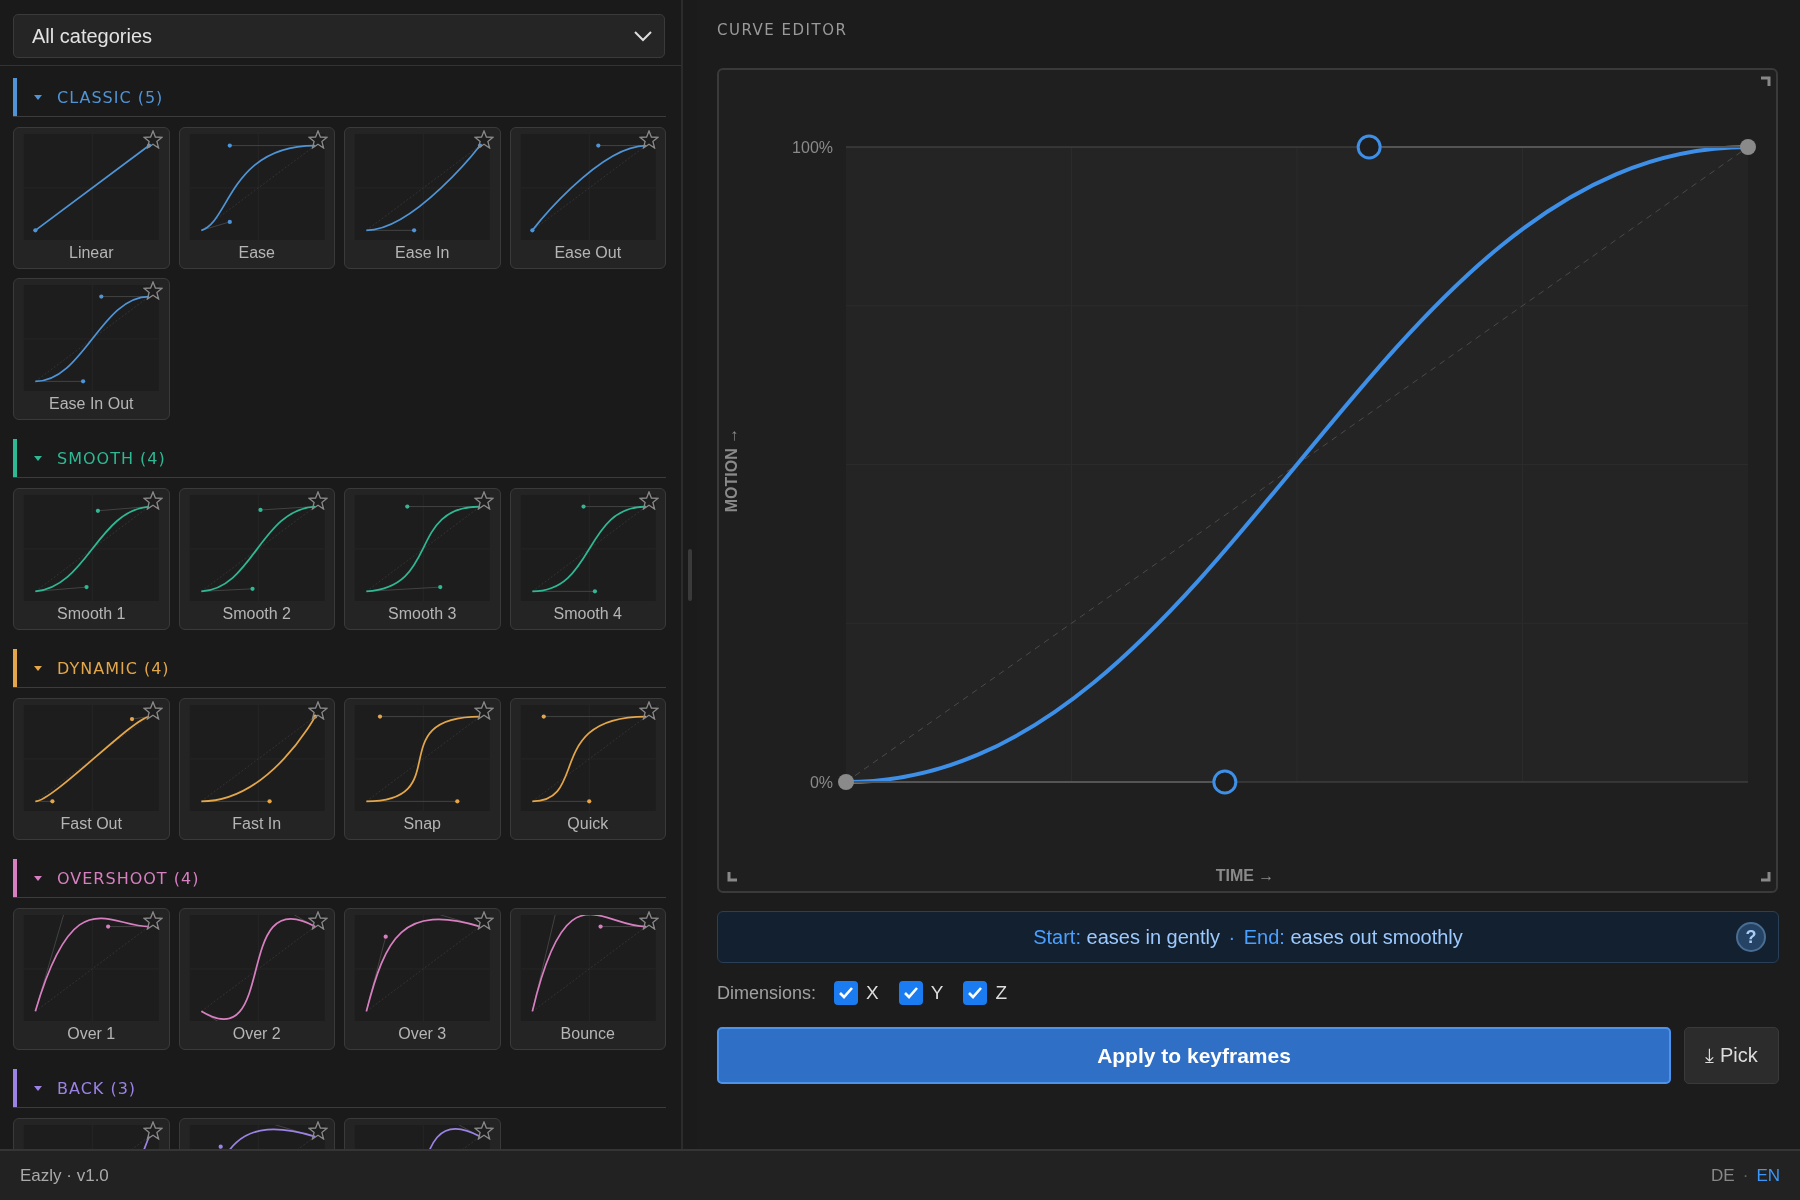 This screenshot has width=1800, height=1200. What do you see at coordinates (91, 349) in the screenshot?
I see `preset-card: Ease In Out` at bounding box center [91, 349].